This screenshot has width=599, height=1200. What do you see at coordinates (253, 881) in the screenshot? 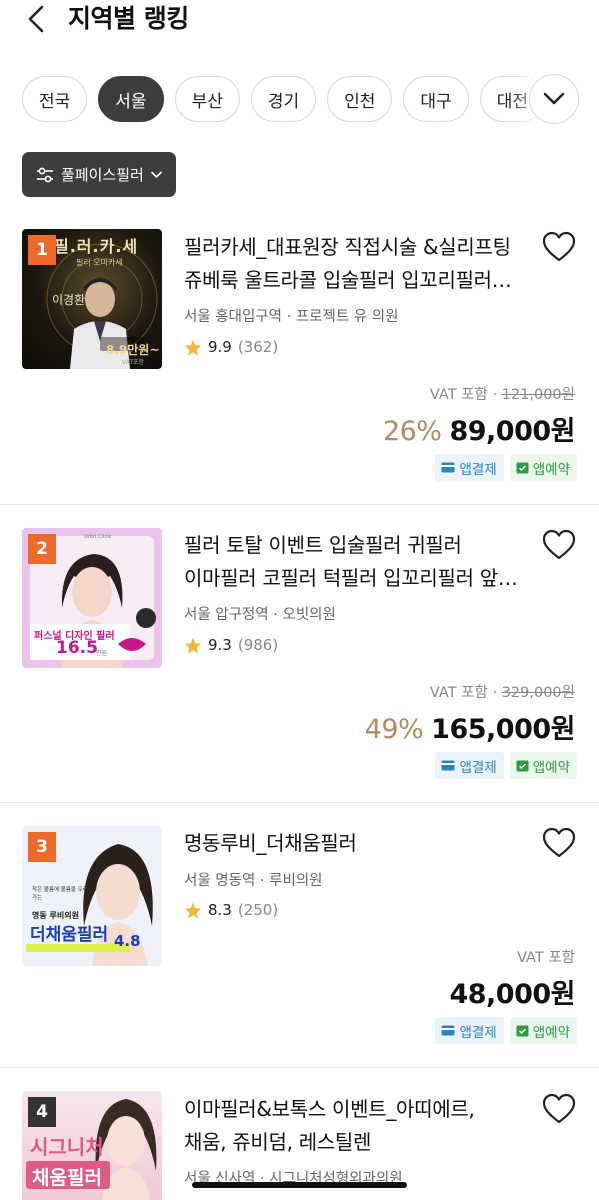
I see `item-location: 서울 명동역 · 루비의원` at bounding box center [253, 881].